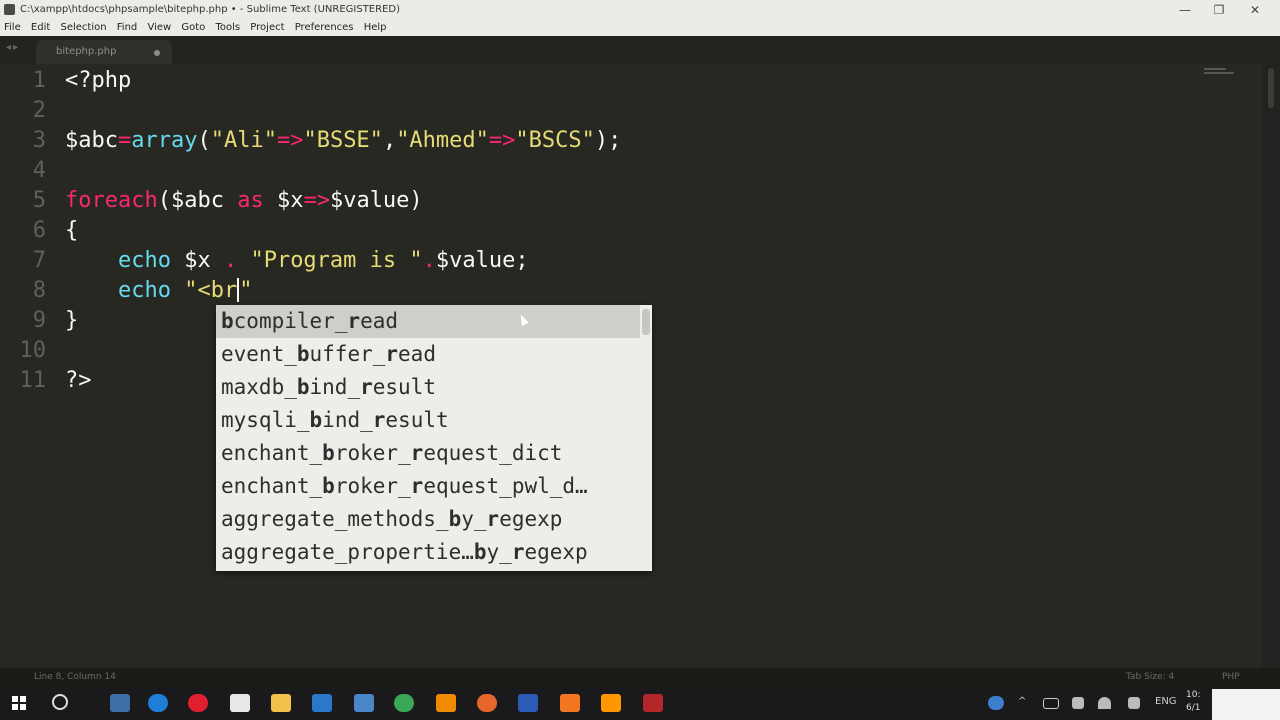 This screenshot has height=720, width=1280. I want to click on autocomplete-item: enchant_broker_request_dict, so click(428, 453).